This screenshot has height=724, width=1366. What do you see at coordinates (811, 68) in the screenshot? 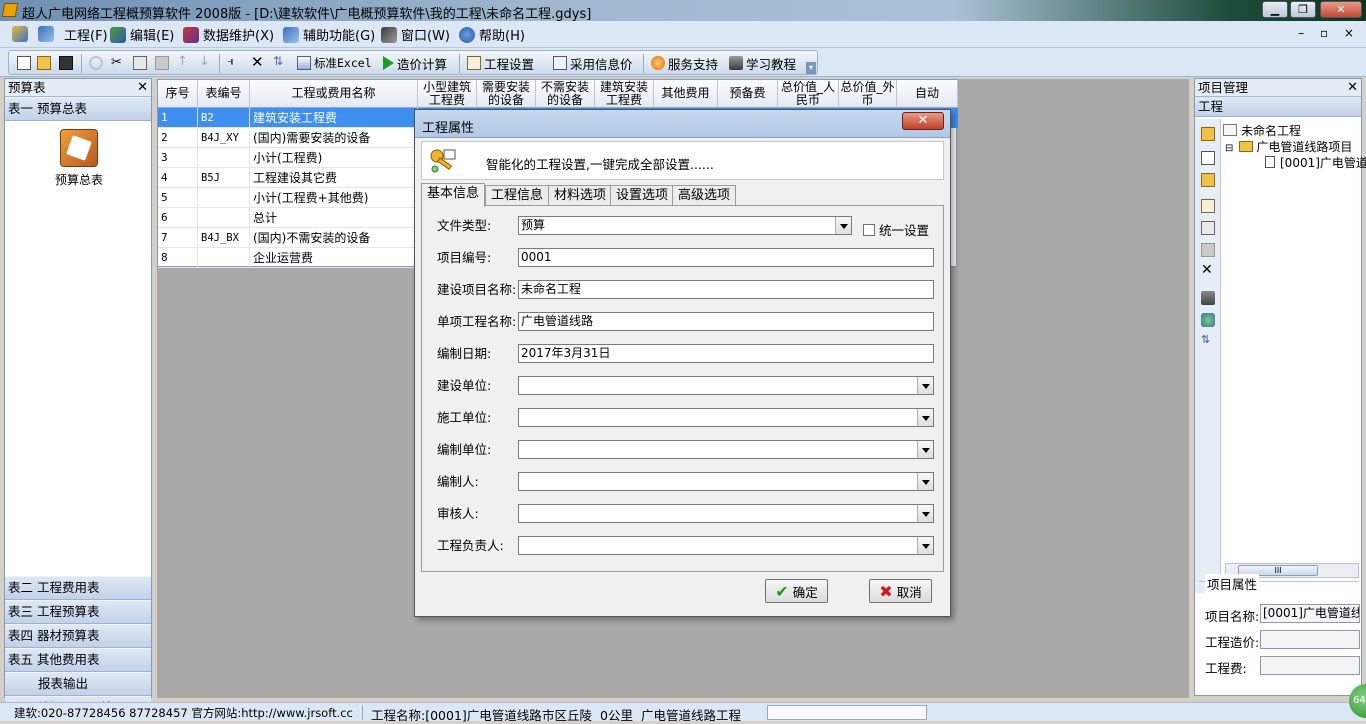
I see `toolbar-overflow-chevron-icon: ▾` at bounding box center [811, 68].